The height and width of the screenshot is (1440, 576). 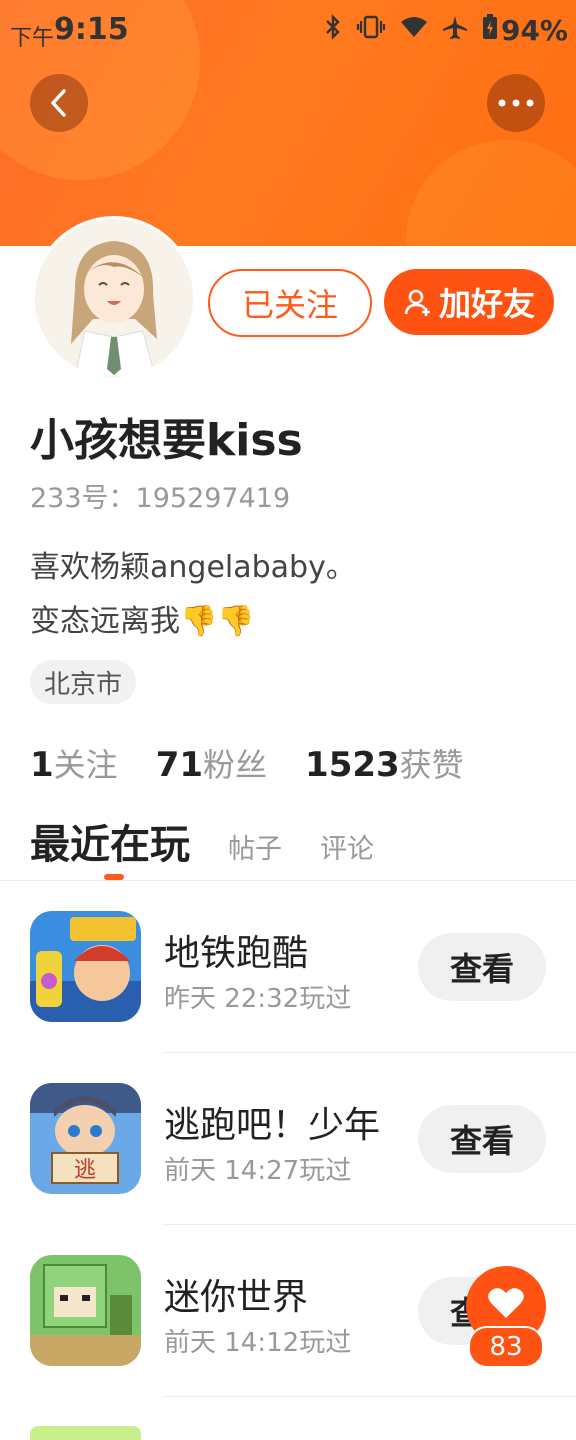 I want to click on add-friend-button: 加好友, so click(x=469, y=302).